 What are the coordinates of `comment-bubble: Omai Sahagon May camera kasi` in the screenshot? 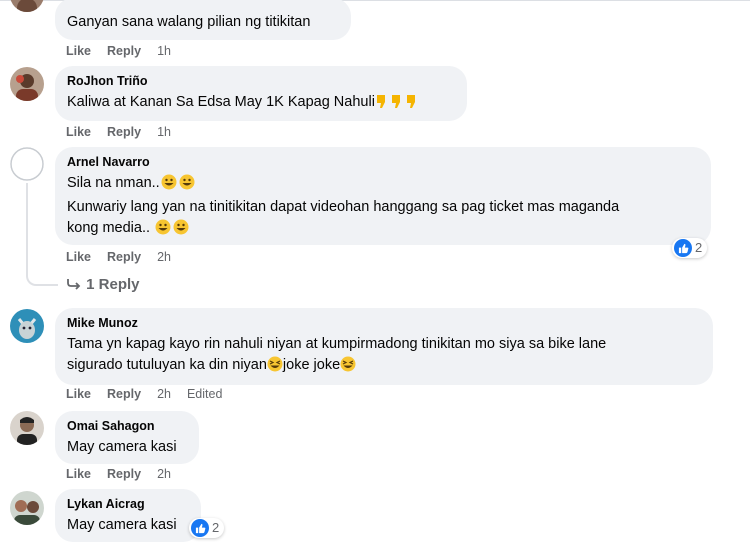 It's located at (127, 437).